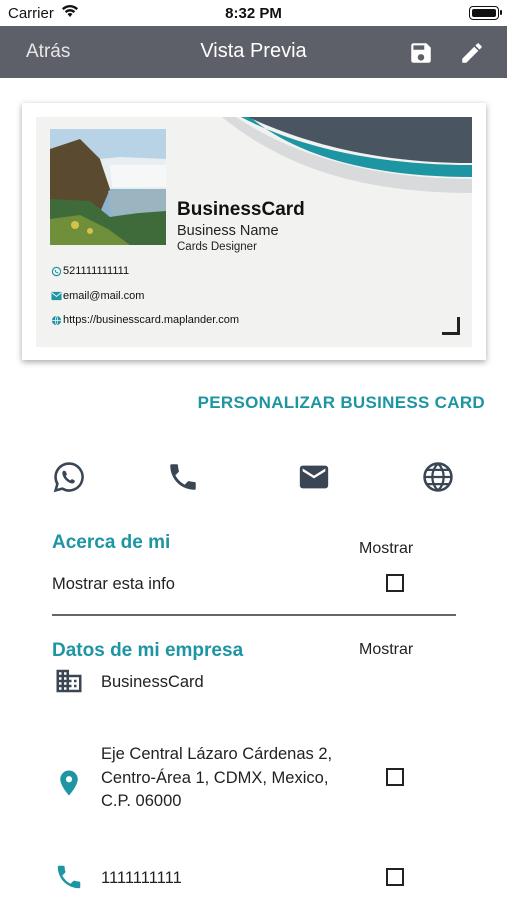 The width and height of the screenshot is (507, 900). Describe the element at coordinates (395, 877) in the screenshot. I see `phone-show-checkbox` at that location.